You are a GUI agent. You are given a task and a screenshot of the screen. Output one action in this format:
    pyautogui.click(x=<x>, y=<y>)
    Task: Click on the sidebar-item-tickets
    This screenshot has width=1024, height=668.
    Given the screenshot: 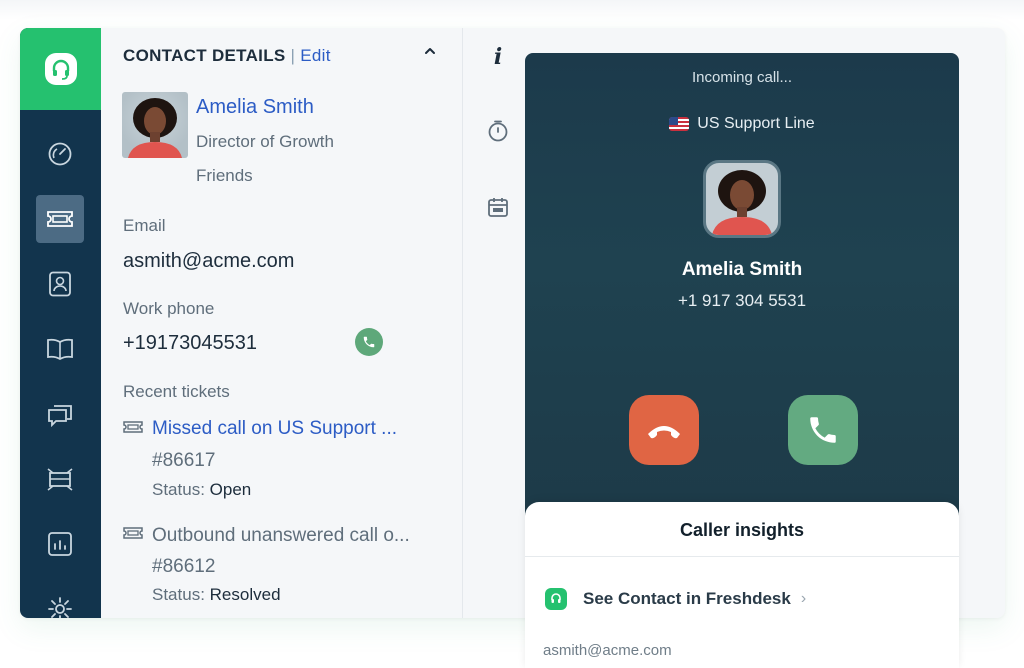 What is the action you would take?
    pyautogui.click(x=60, y=219)
    